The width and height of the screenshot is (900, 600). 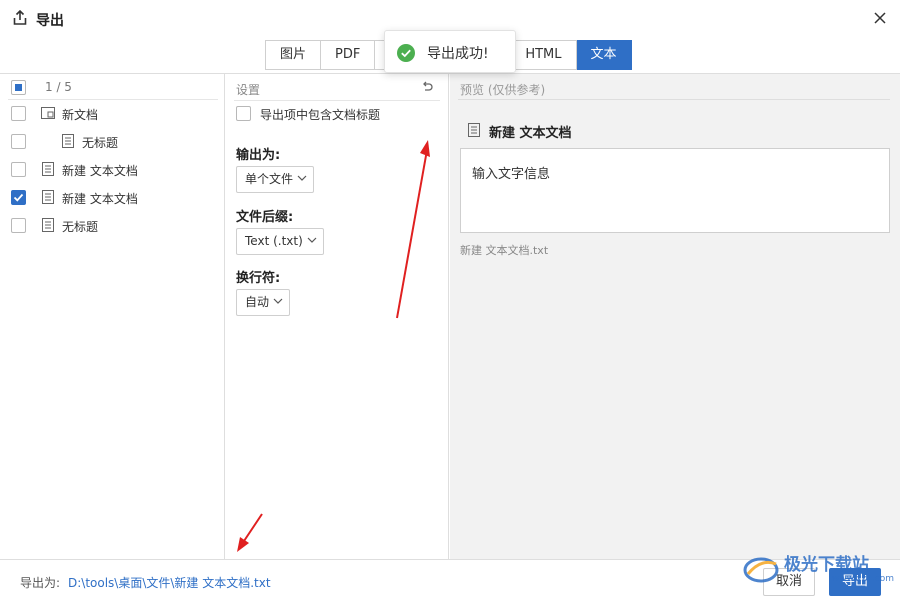 I want to click on check-circle-icon, so click(x=406, y=53).